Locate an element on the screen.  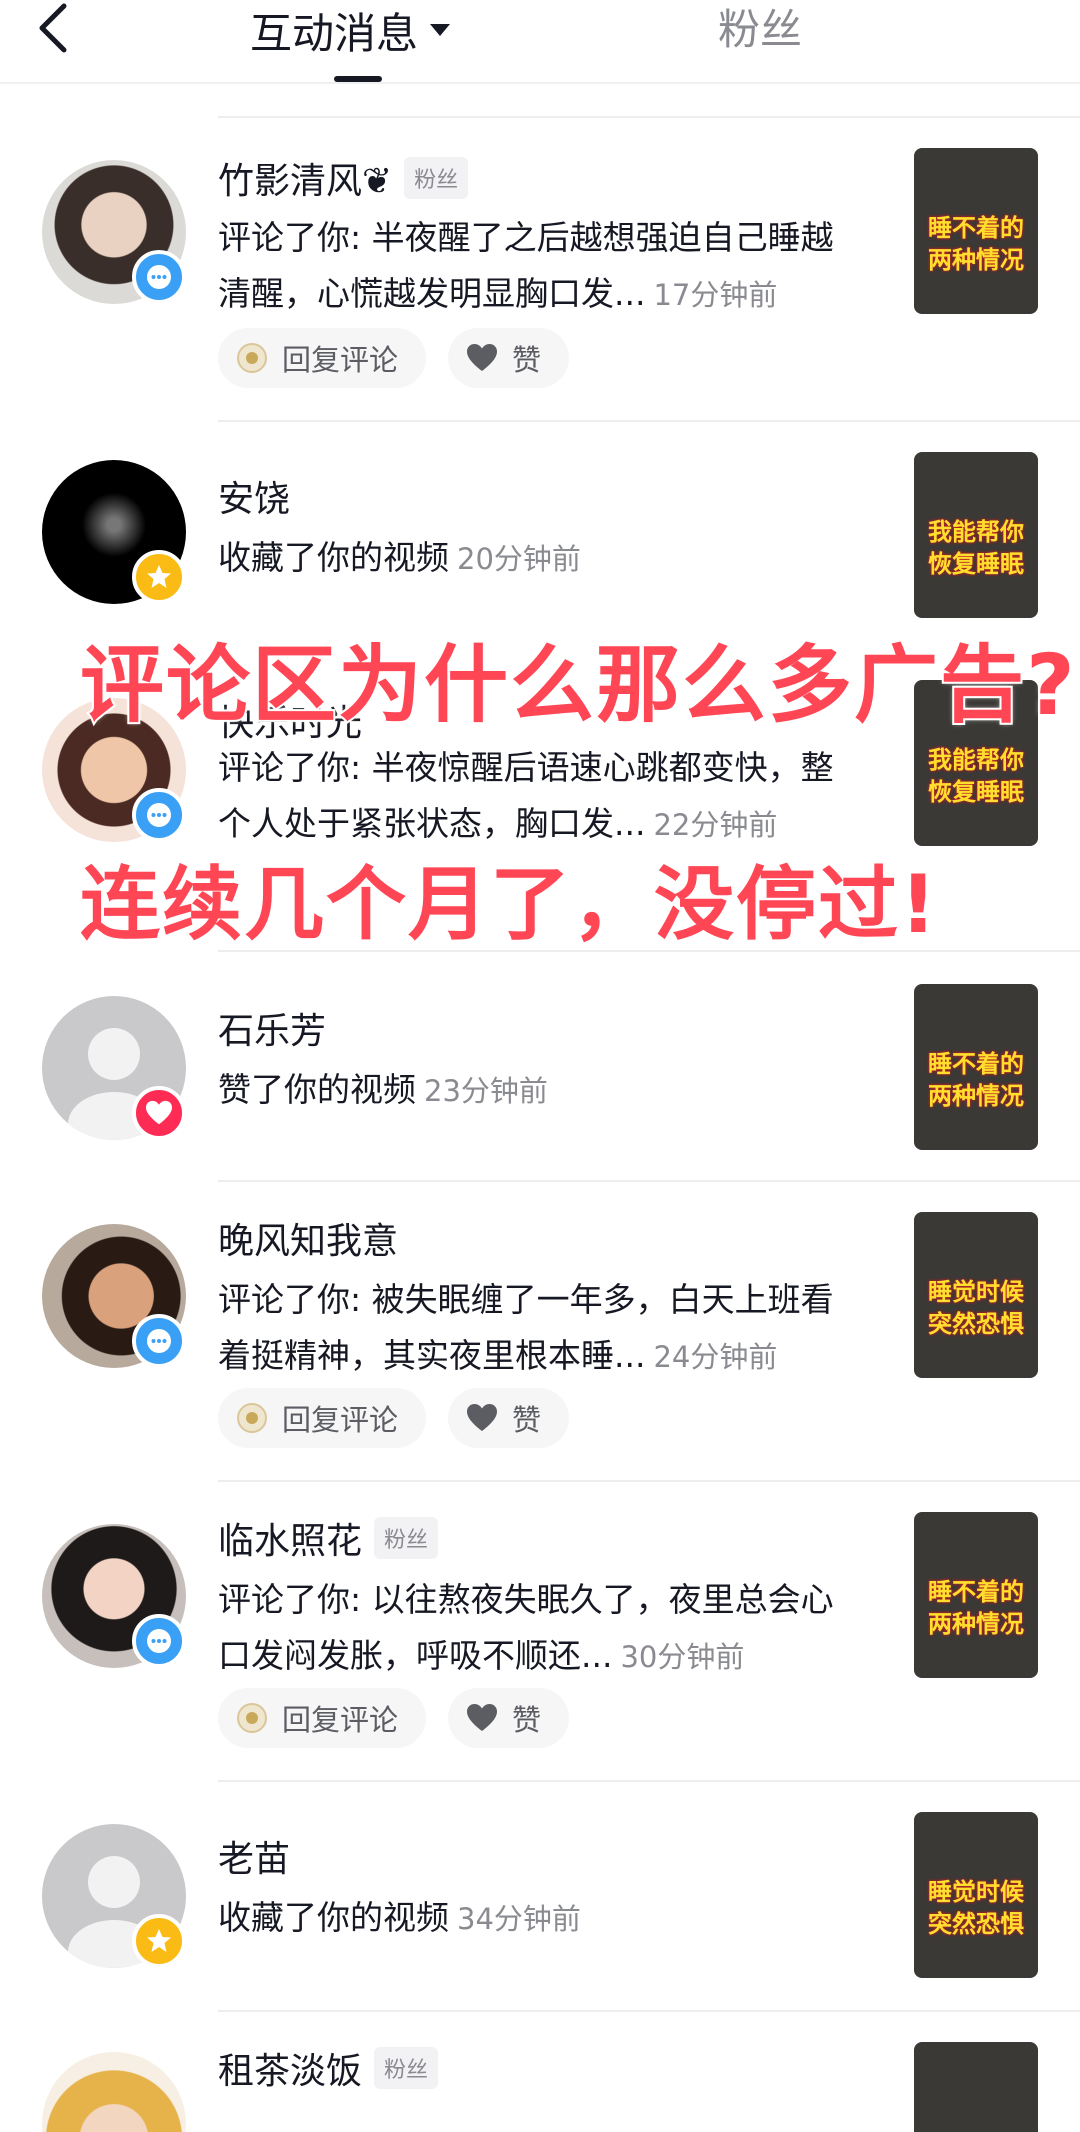
name-row: 临水照花 粉丝 is located at coordinates (328, 1538).